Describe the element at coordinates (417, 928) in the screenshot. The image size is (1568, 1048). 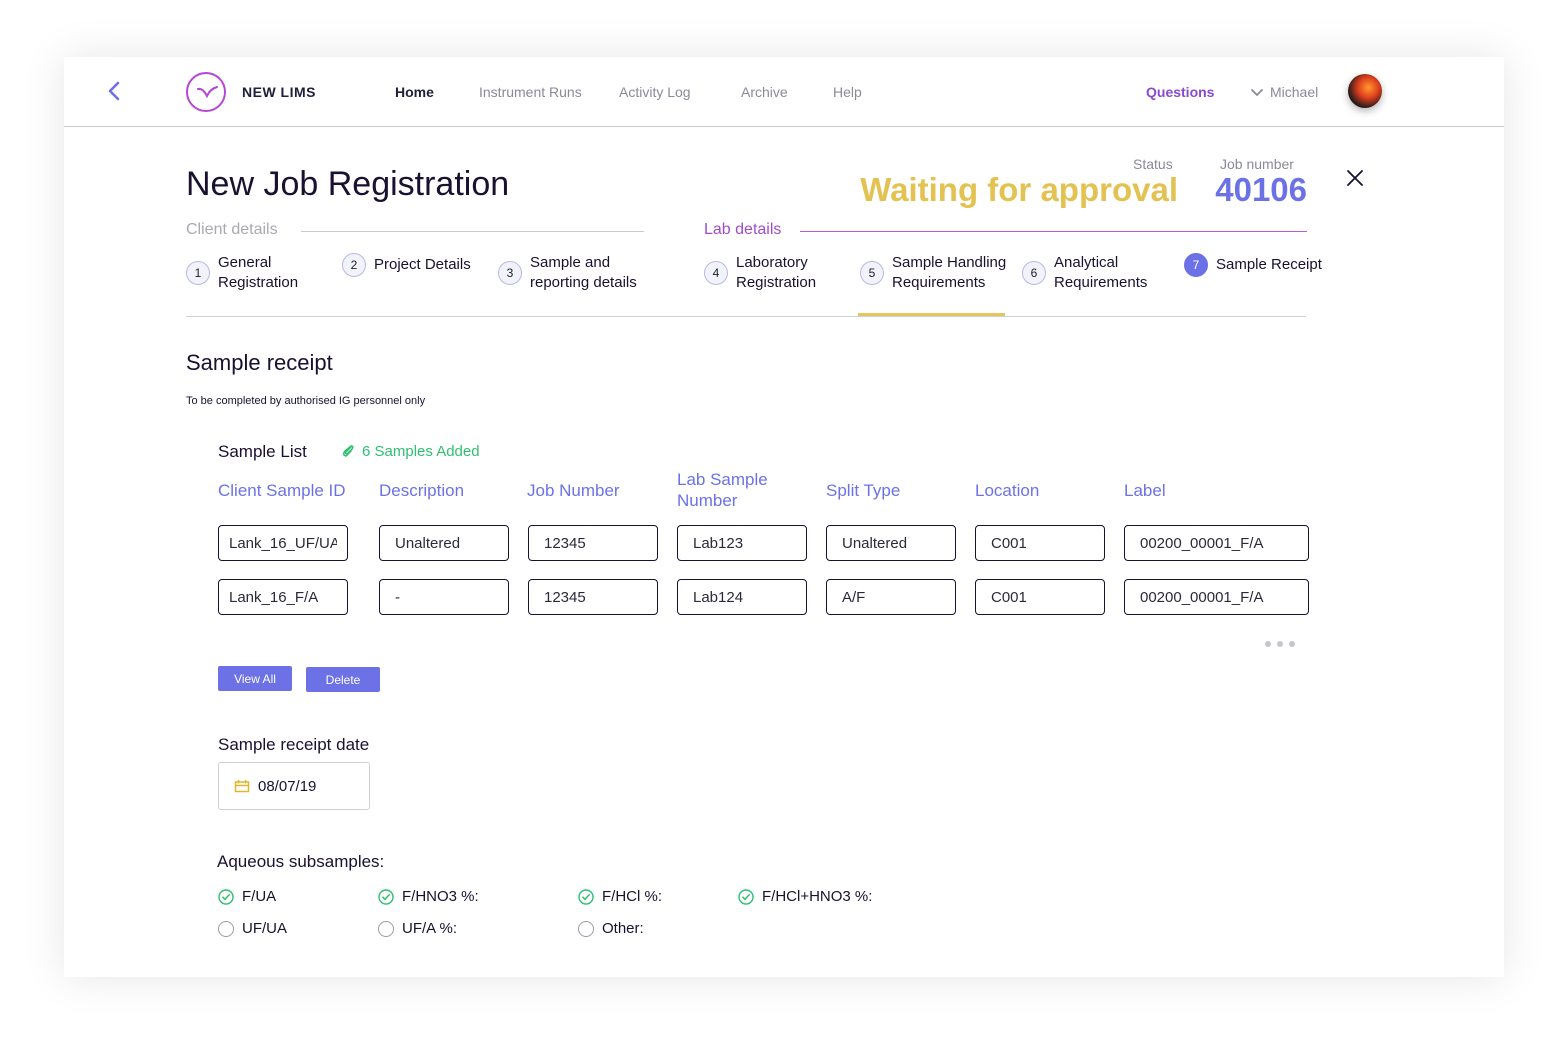
I see `option-uf-a: UF/A %:` at that location.